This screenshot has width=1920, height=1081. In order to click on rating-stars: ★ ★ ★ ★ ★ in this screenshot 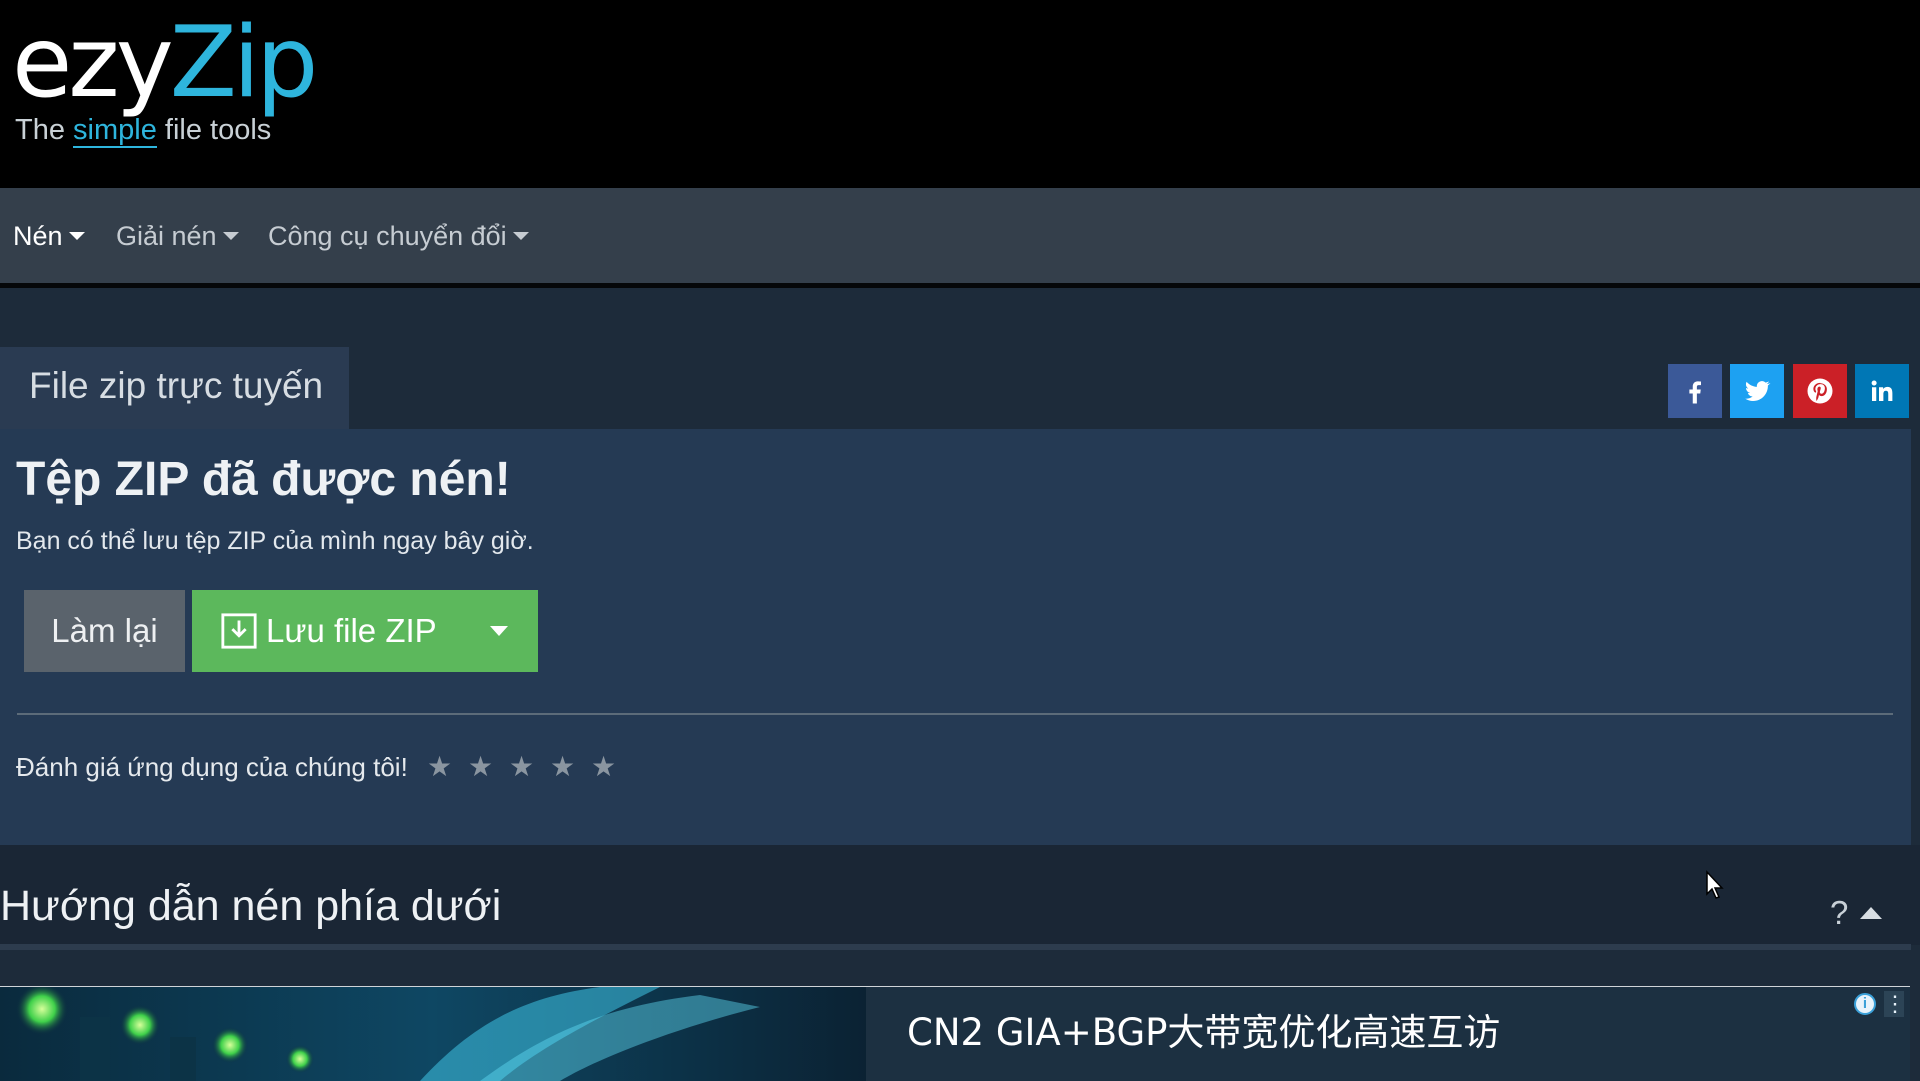, I will do `click(529, 766)`.